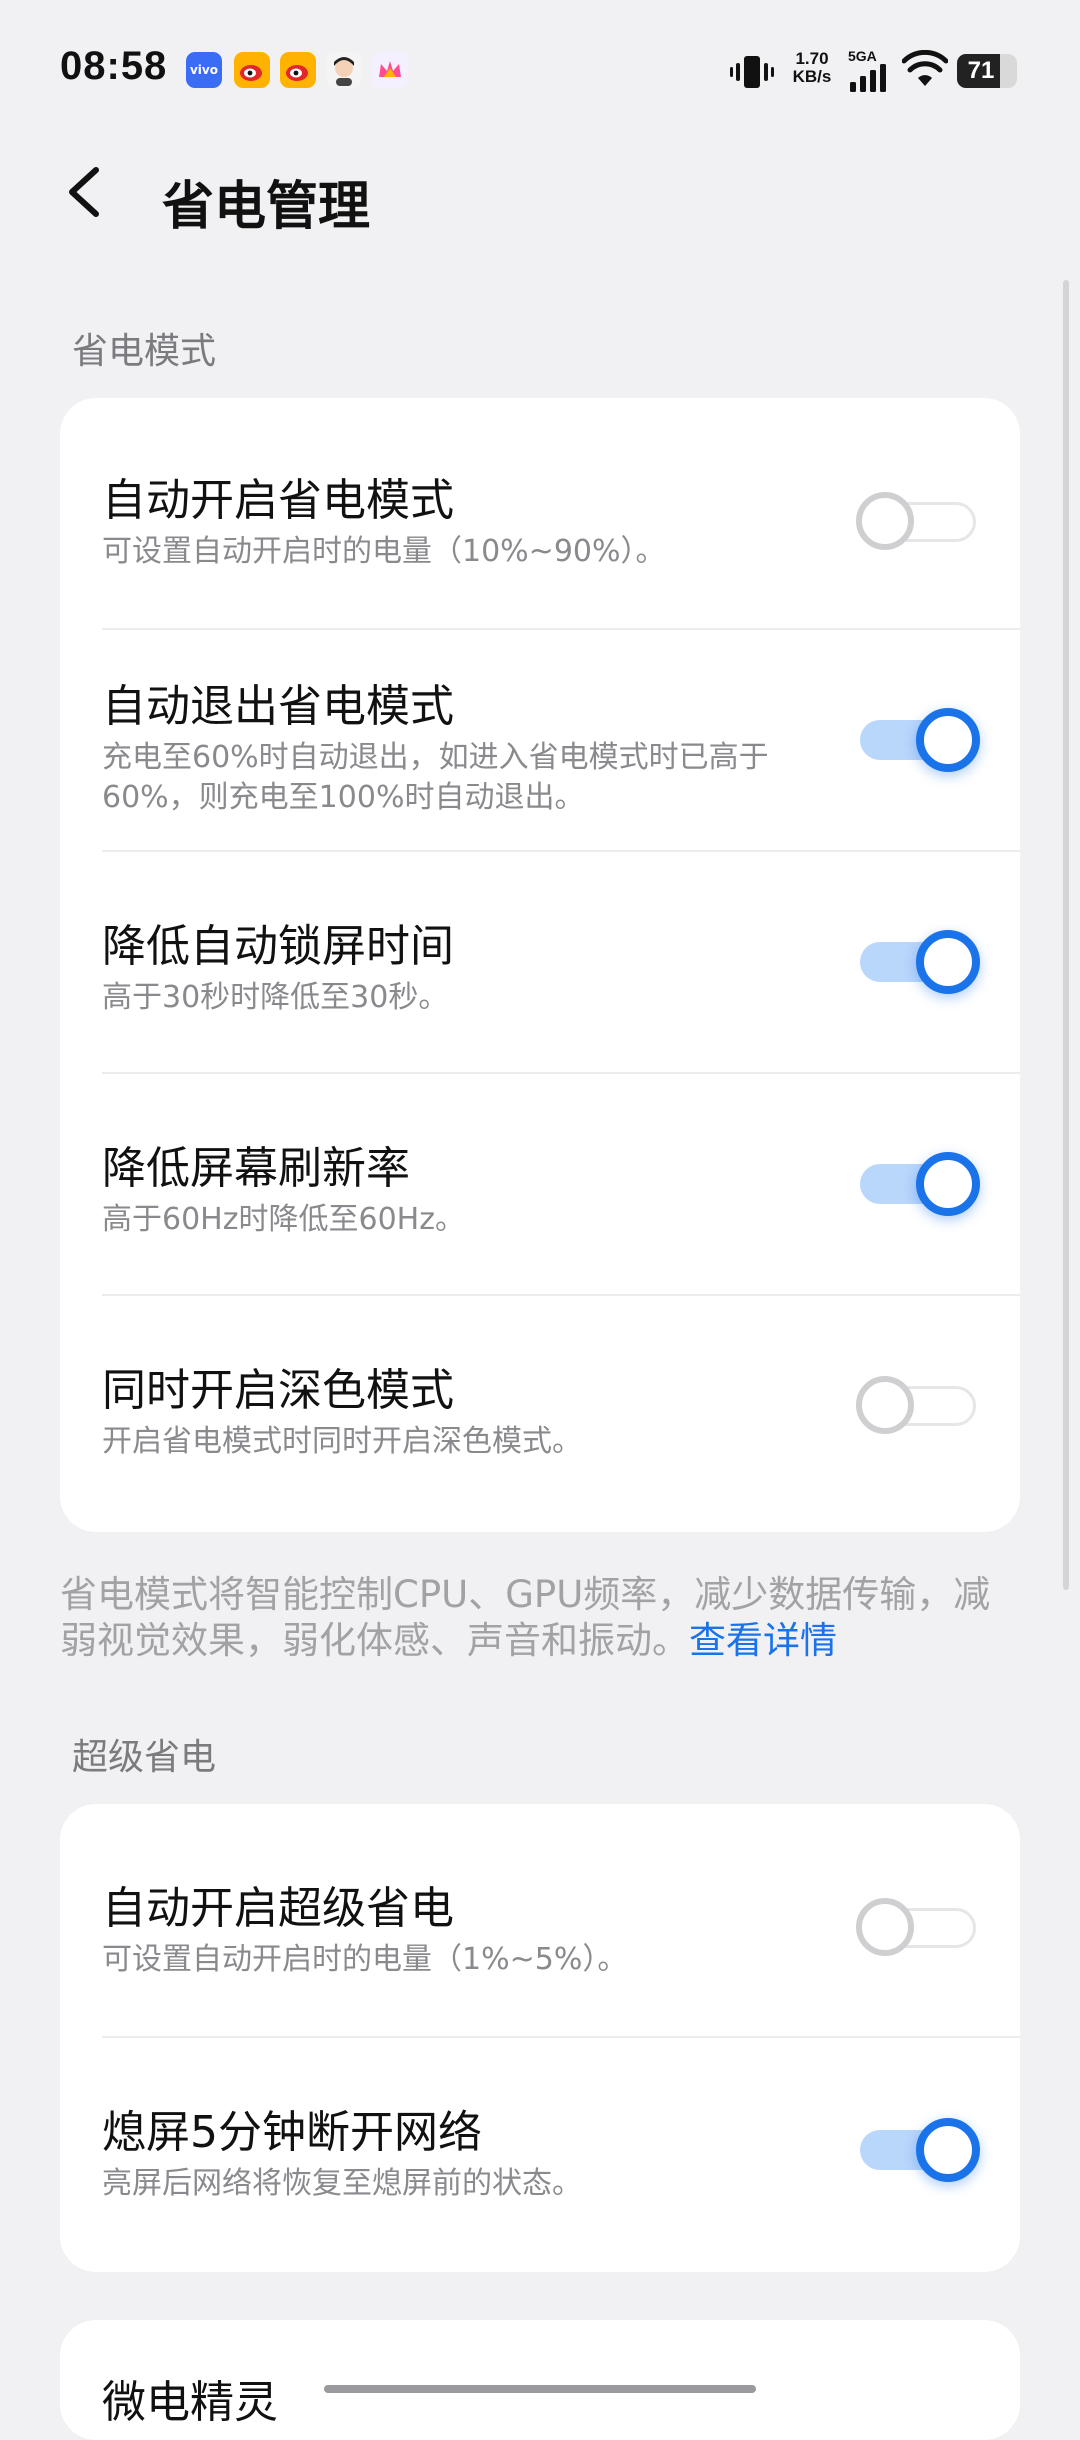 The width and height of the screenshot is (1080, 2440). What do you see at coordinates (275, 997) in the screenshot?
I see `row-description: 高于30秒时降低至30秒。` at bounding box center [275, 997].